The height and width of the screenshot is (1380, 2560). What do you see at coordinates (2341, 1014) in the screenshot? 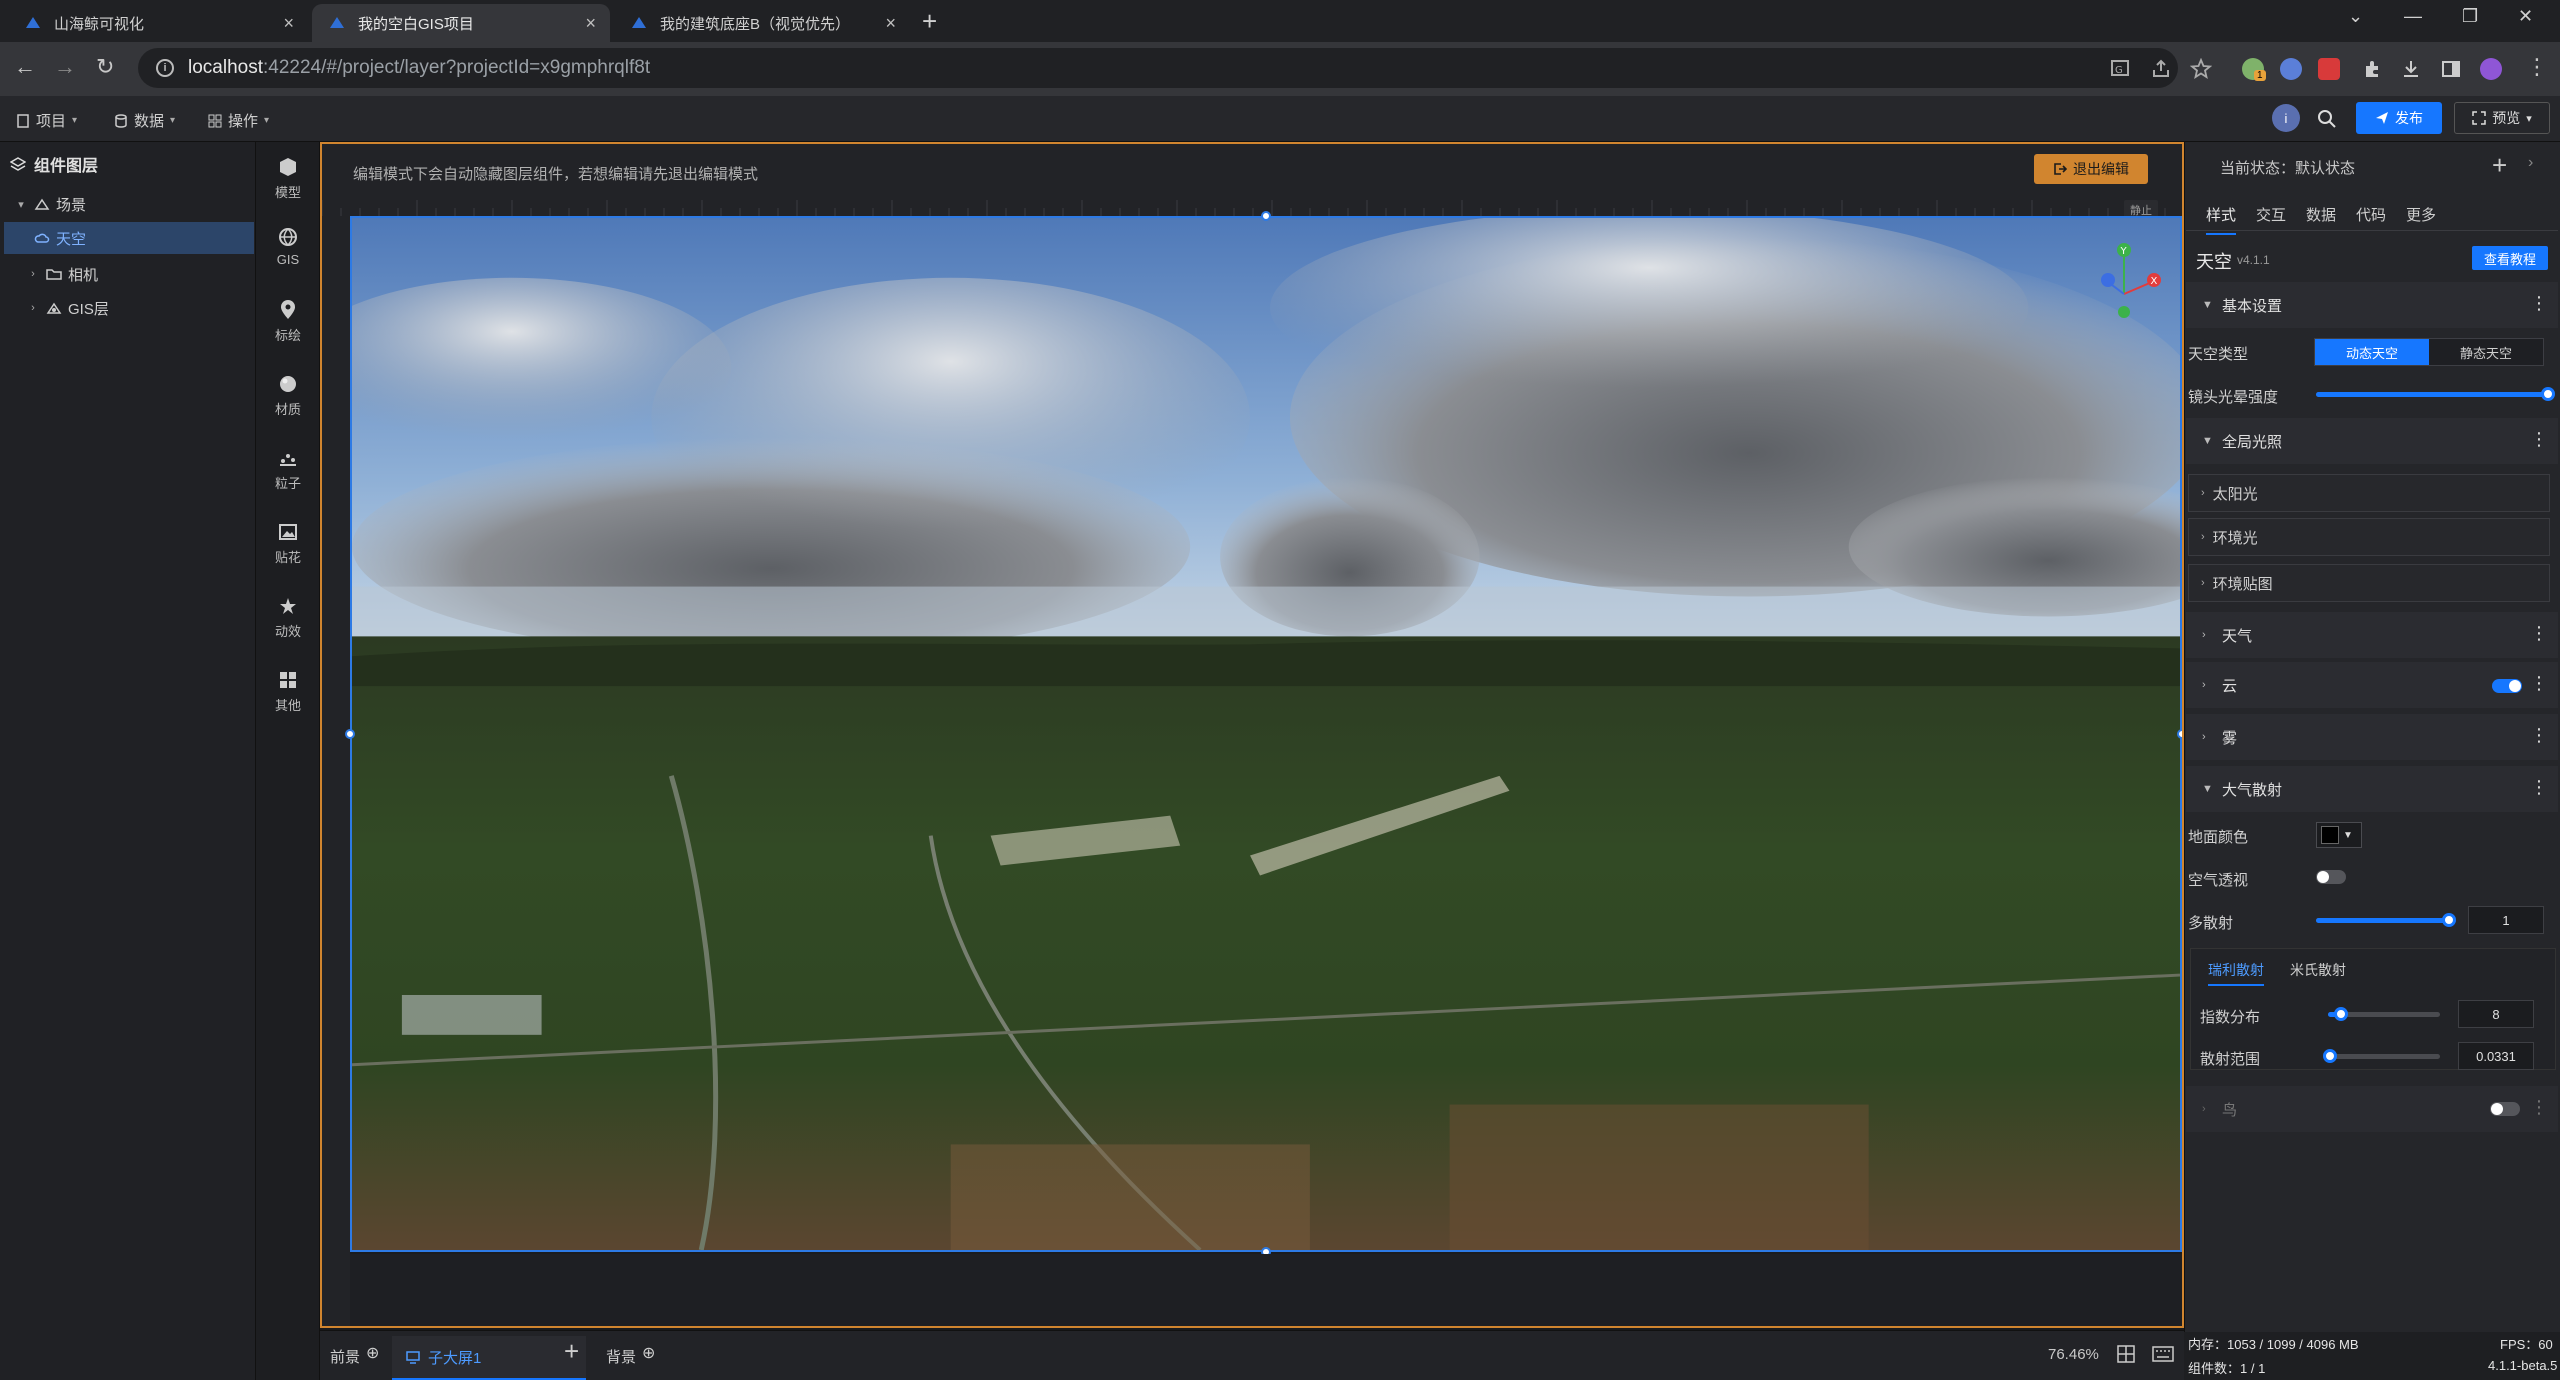
I see `exp-distribution-slider-knob` at bounding box center [2341, 1014].